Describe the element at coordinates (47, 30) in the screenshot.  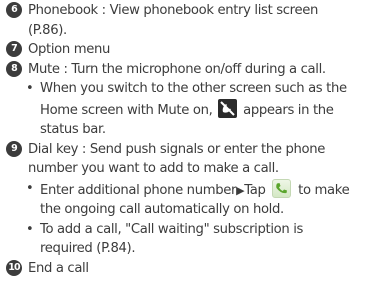
I see `item-text: (P.86).` at that location.